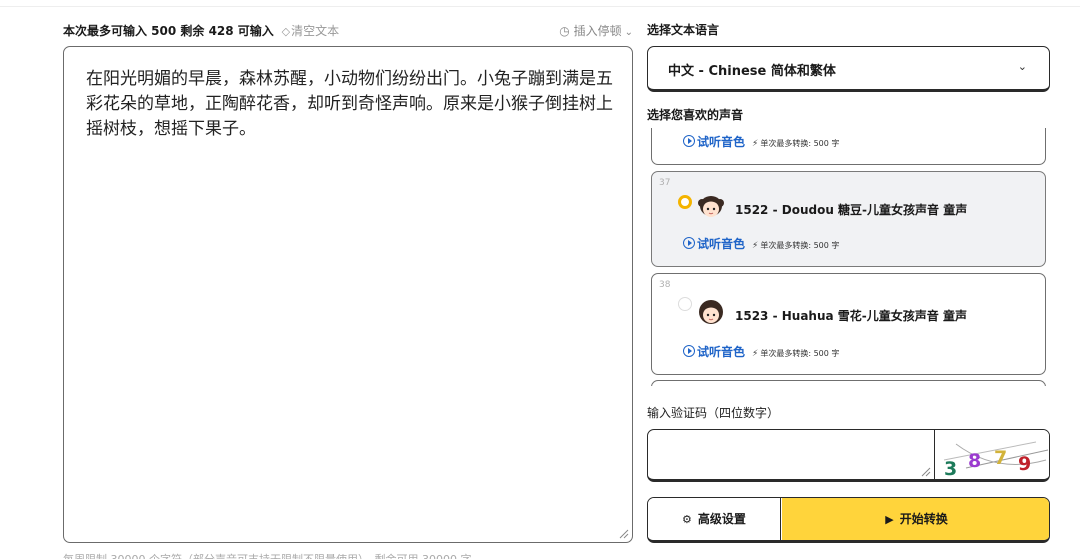 The height and width of the screenshot is (559, 1080). What do you see at coordinates (851, 316) in the screenshot?
I see `voice-name: 1523 - Huahua 雪花-儿童女孩声音 童声` at bounding box center [851, 316].